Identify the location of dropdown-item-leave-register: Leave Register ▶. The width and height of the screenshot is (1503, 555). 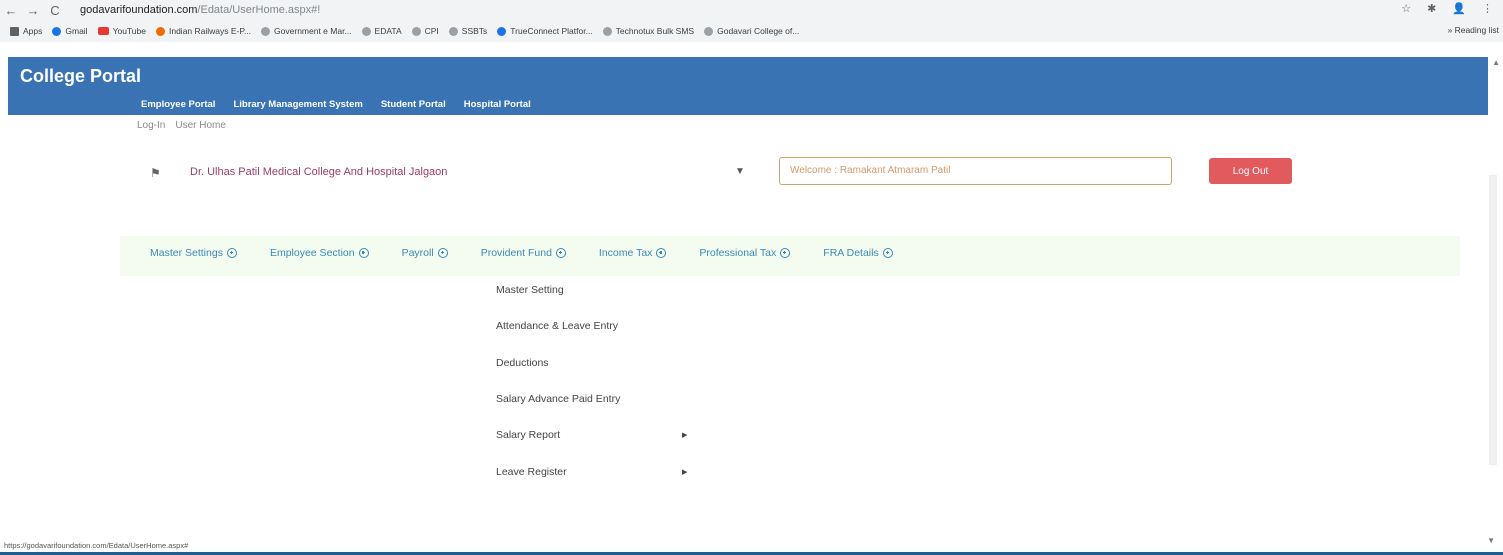
(597, 471).